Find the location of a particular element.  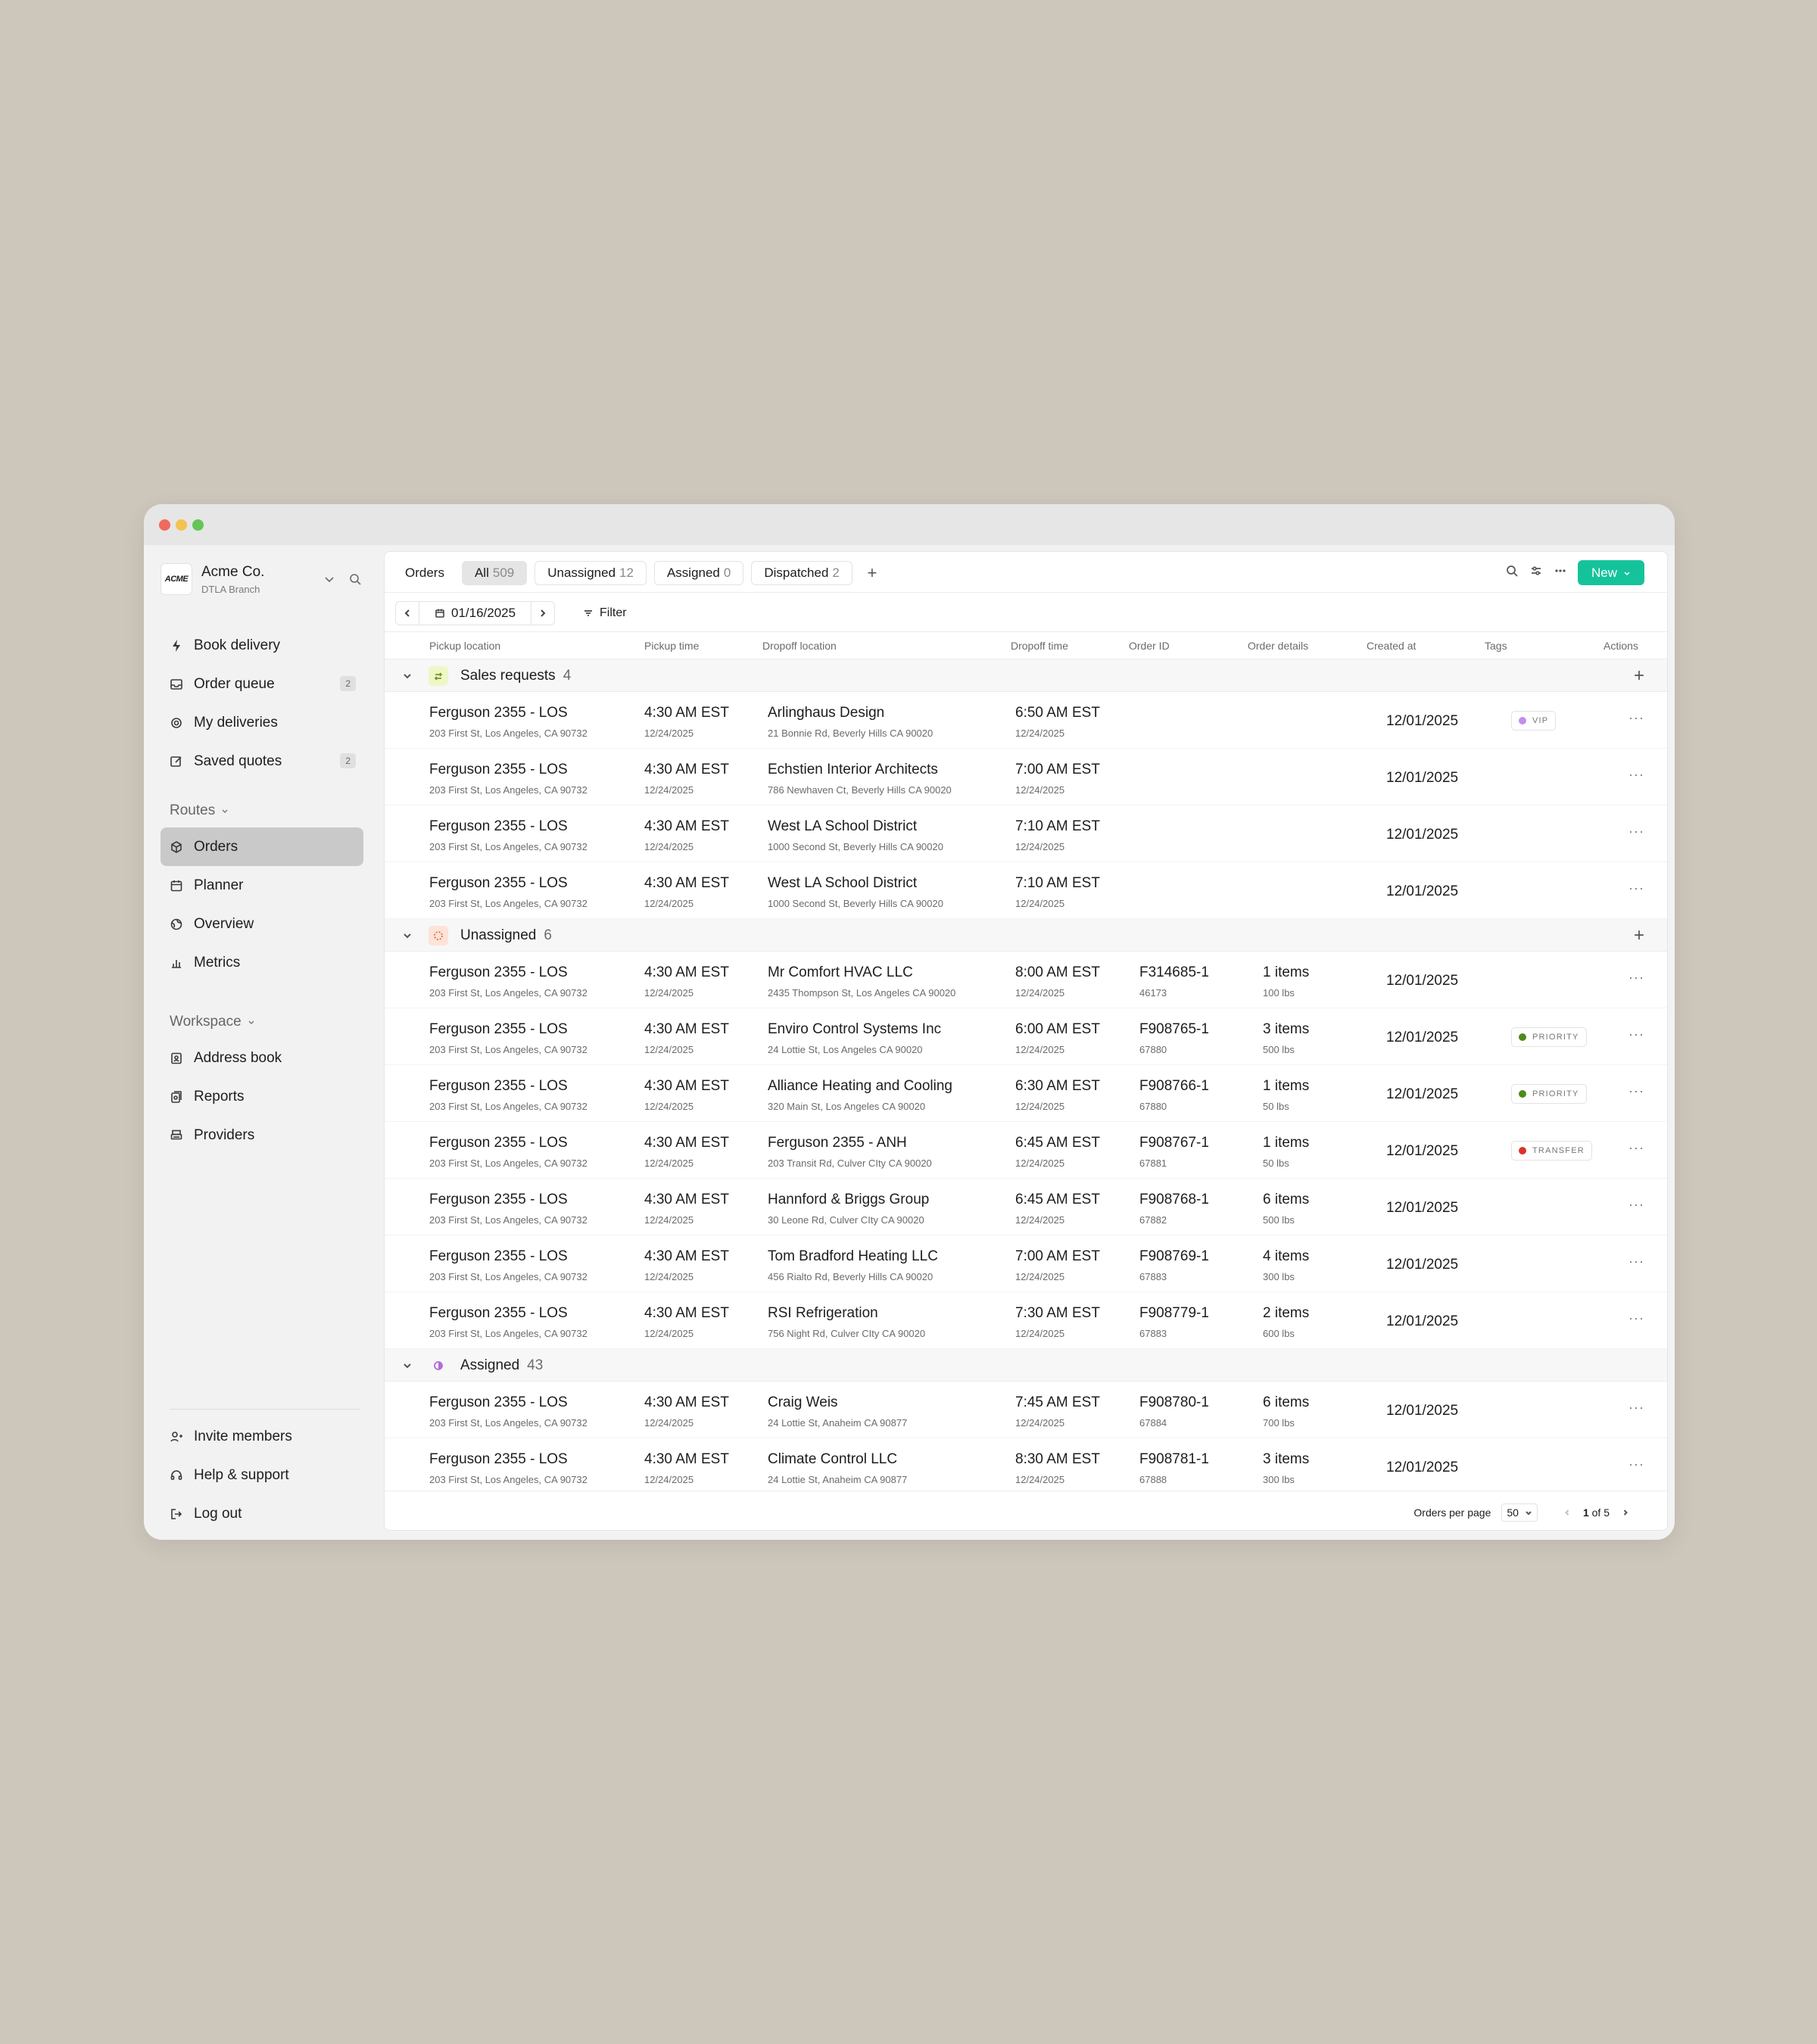

column-header: Dropoff location is located at coordinates (799, 646).